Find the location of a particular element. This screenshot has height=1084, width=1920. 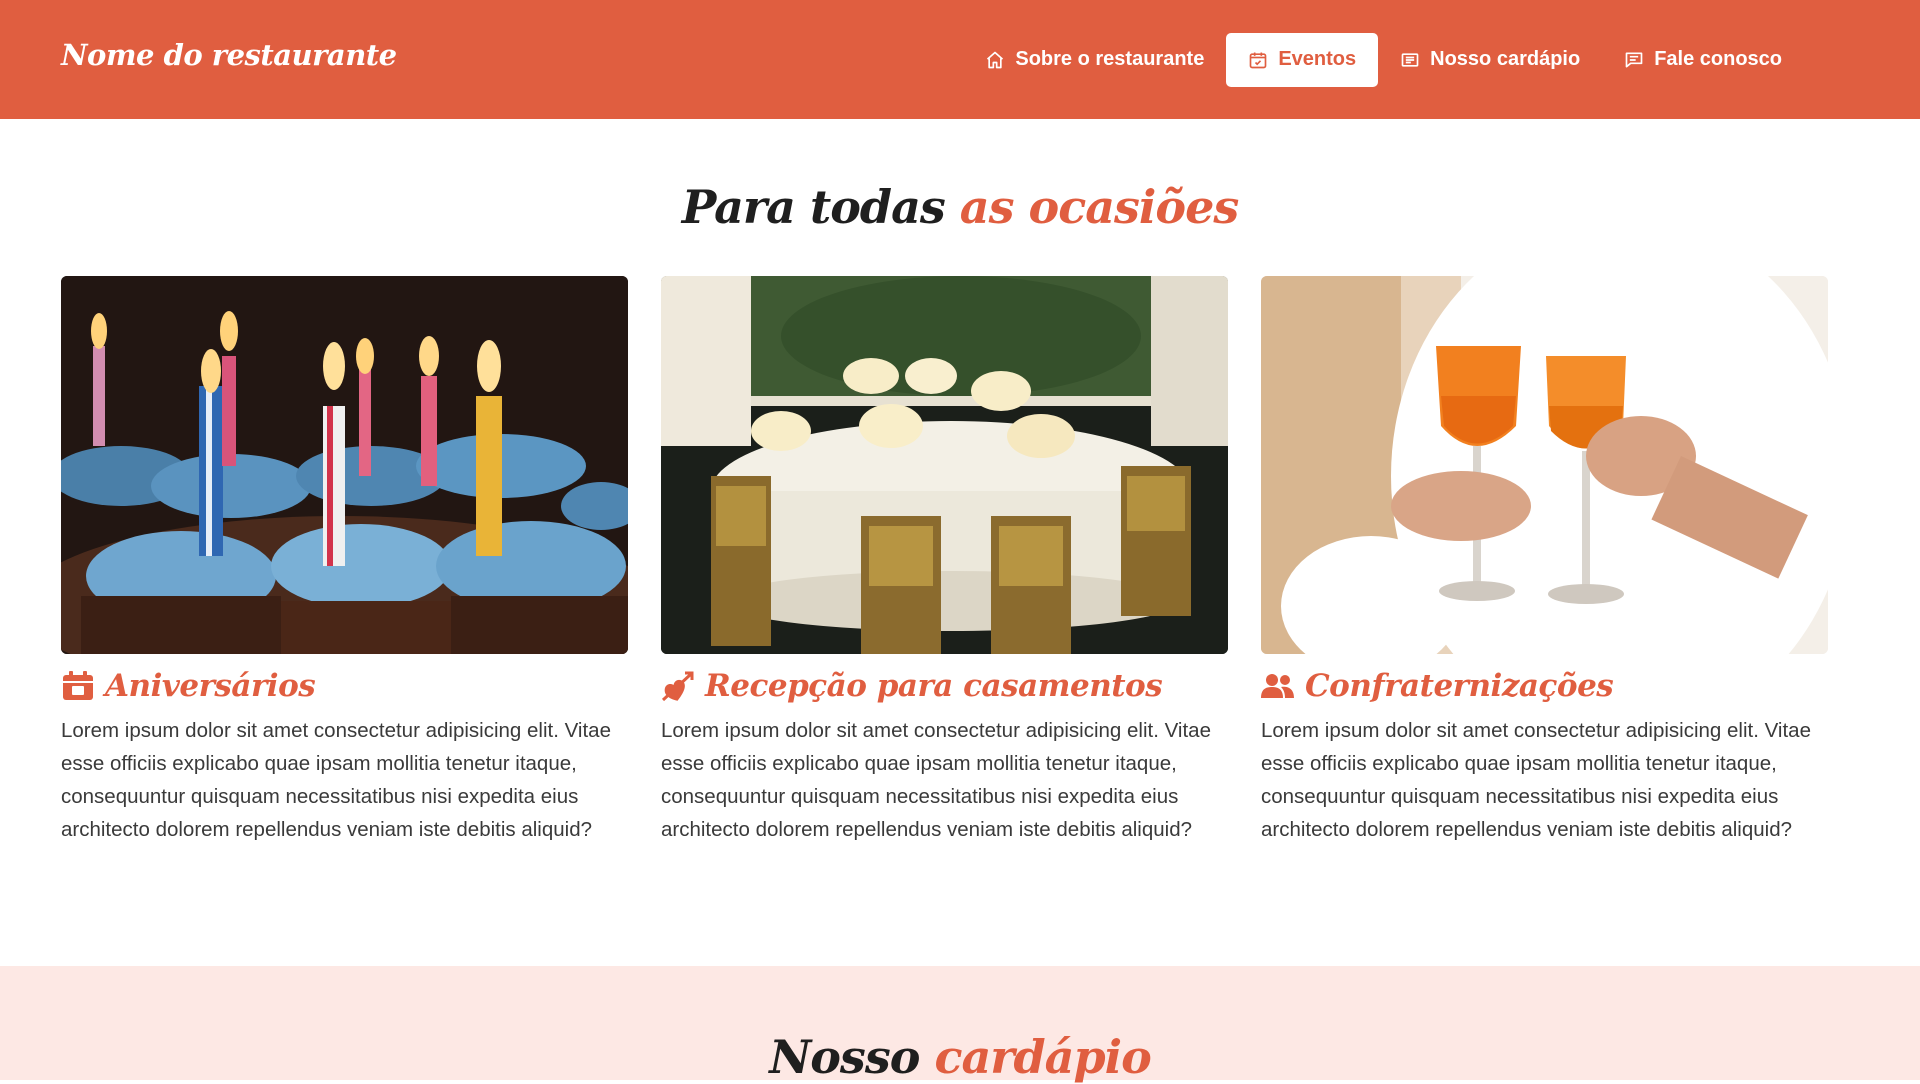

calendar-check-icon is located at coordinates (1258, 60).